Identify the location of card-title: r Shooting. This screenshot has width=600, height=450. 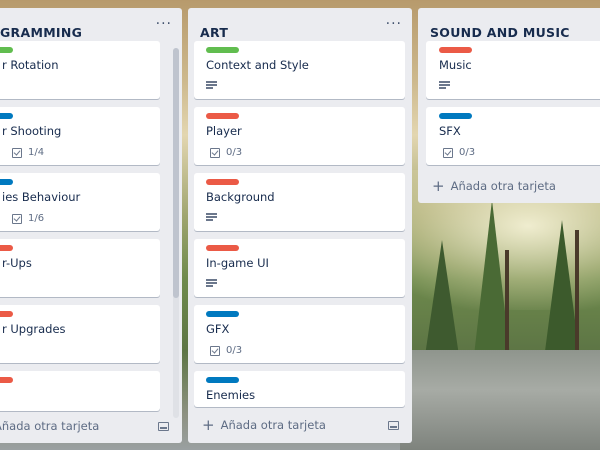
(32, 131).